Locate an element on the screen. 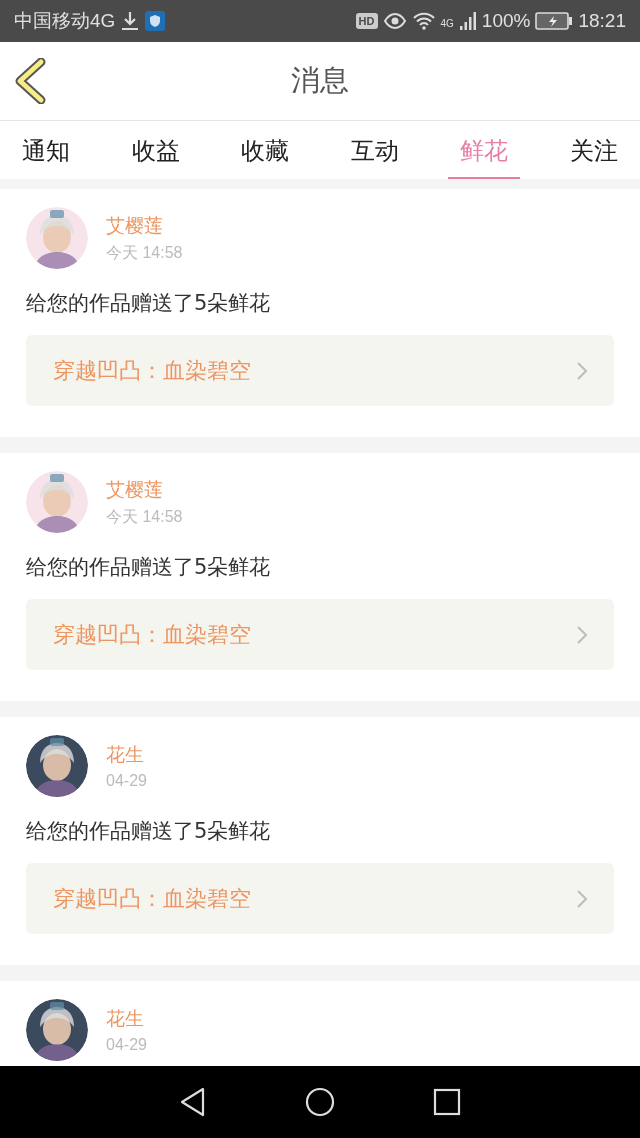 The width and height of the screenshot is (640, 1138). network-type: 4G is located at coordinates (447, 23).